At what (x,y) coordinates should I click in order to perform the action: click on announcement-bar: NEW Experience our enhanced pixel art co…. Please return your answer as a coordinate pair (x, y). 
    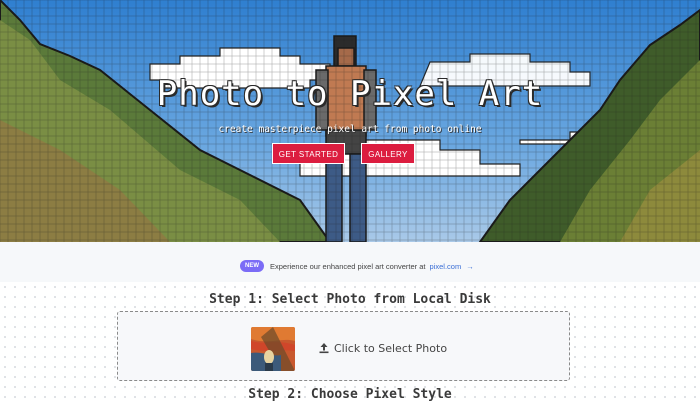
    Looking at the image, I should click on (350, 262).